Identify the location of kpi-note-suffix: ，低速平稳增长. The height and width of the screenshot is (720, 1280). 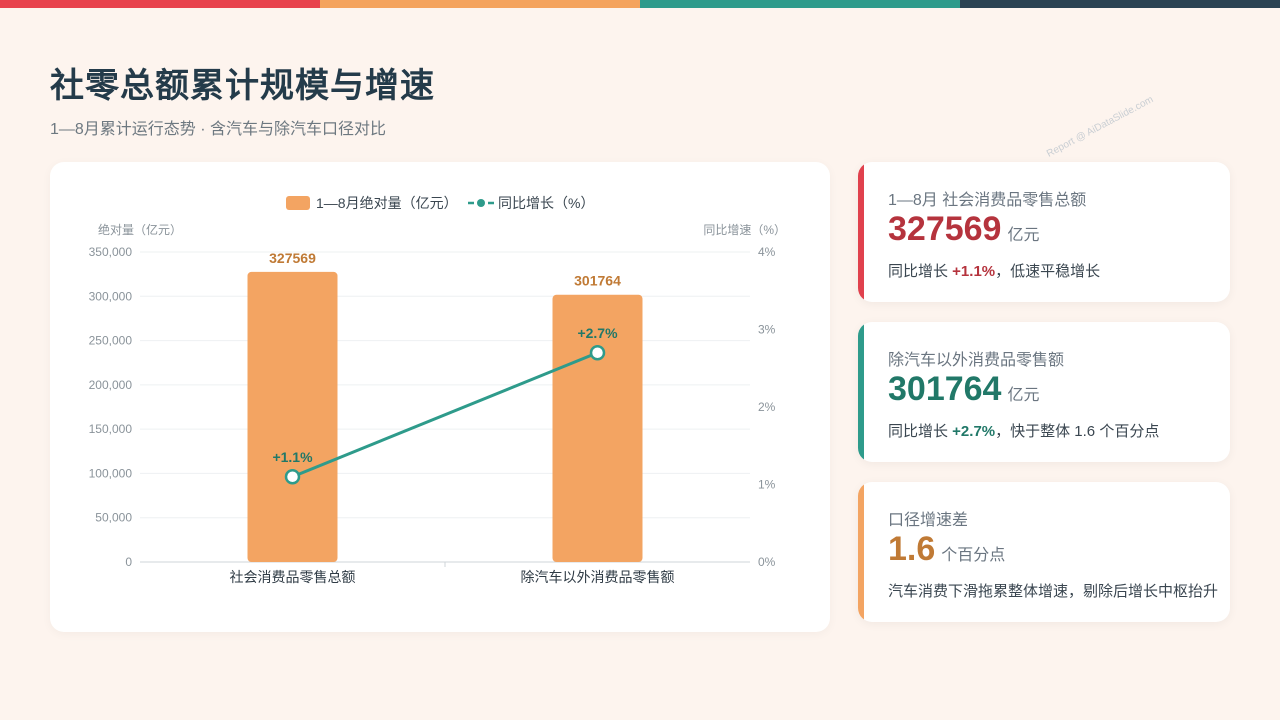
(1048, 271).